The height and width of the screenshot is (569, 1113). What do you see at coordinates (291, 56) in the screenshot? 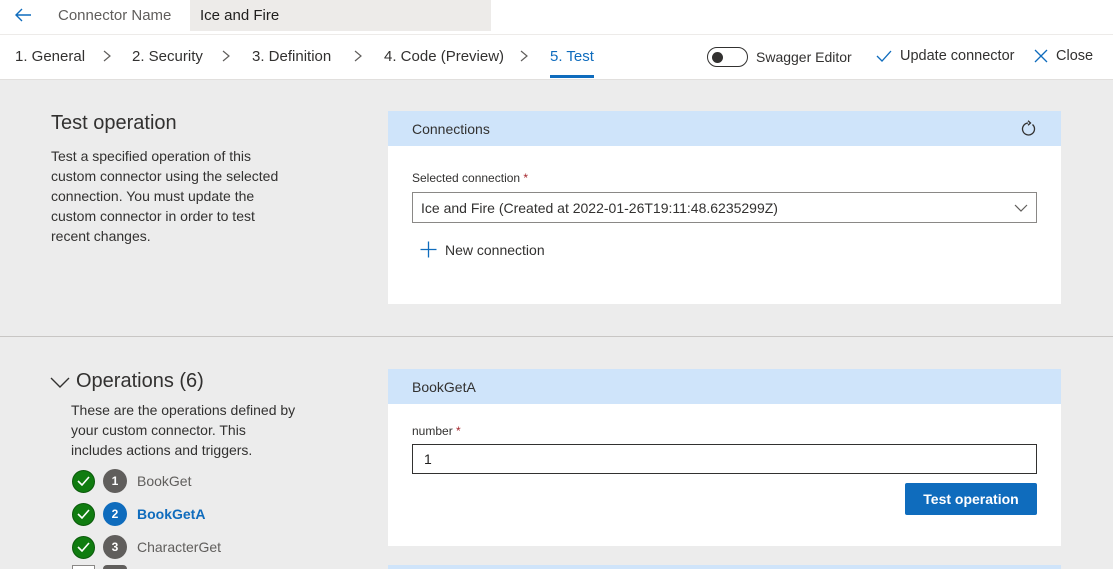
I see `step-definition: 3. Definition` at bounding box center [291, 56].